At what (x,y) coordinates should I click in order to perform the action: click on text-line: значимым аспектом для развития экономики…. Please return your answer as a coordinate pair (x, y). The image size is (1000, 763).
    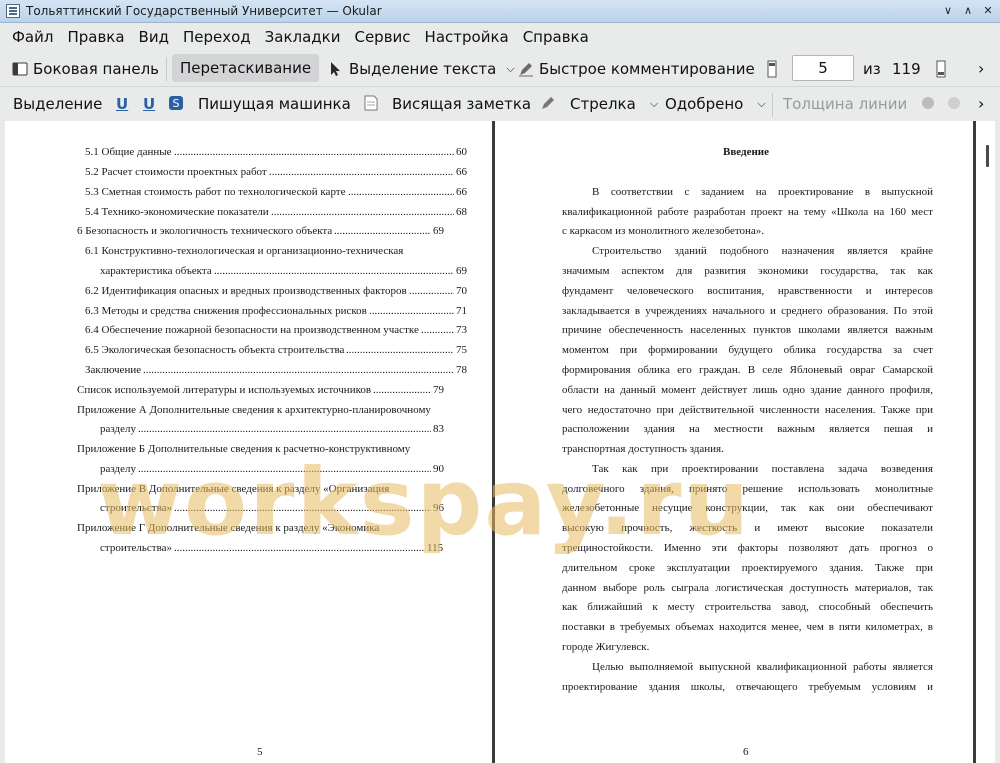
    Looking at the image, I should click on (747, 271).